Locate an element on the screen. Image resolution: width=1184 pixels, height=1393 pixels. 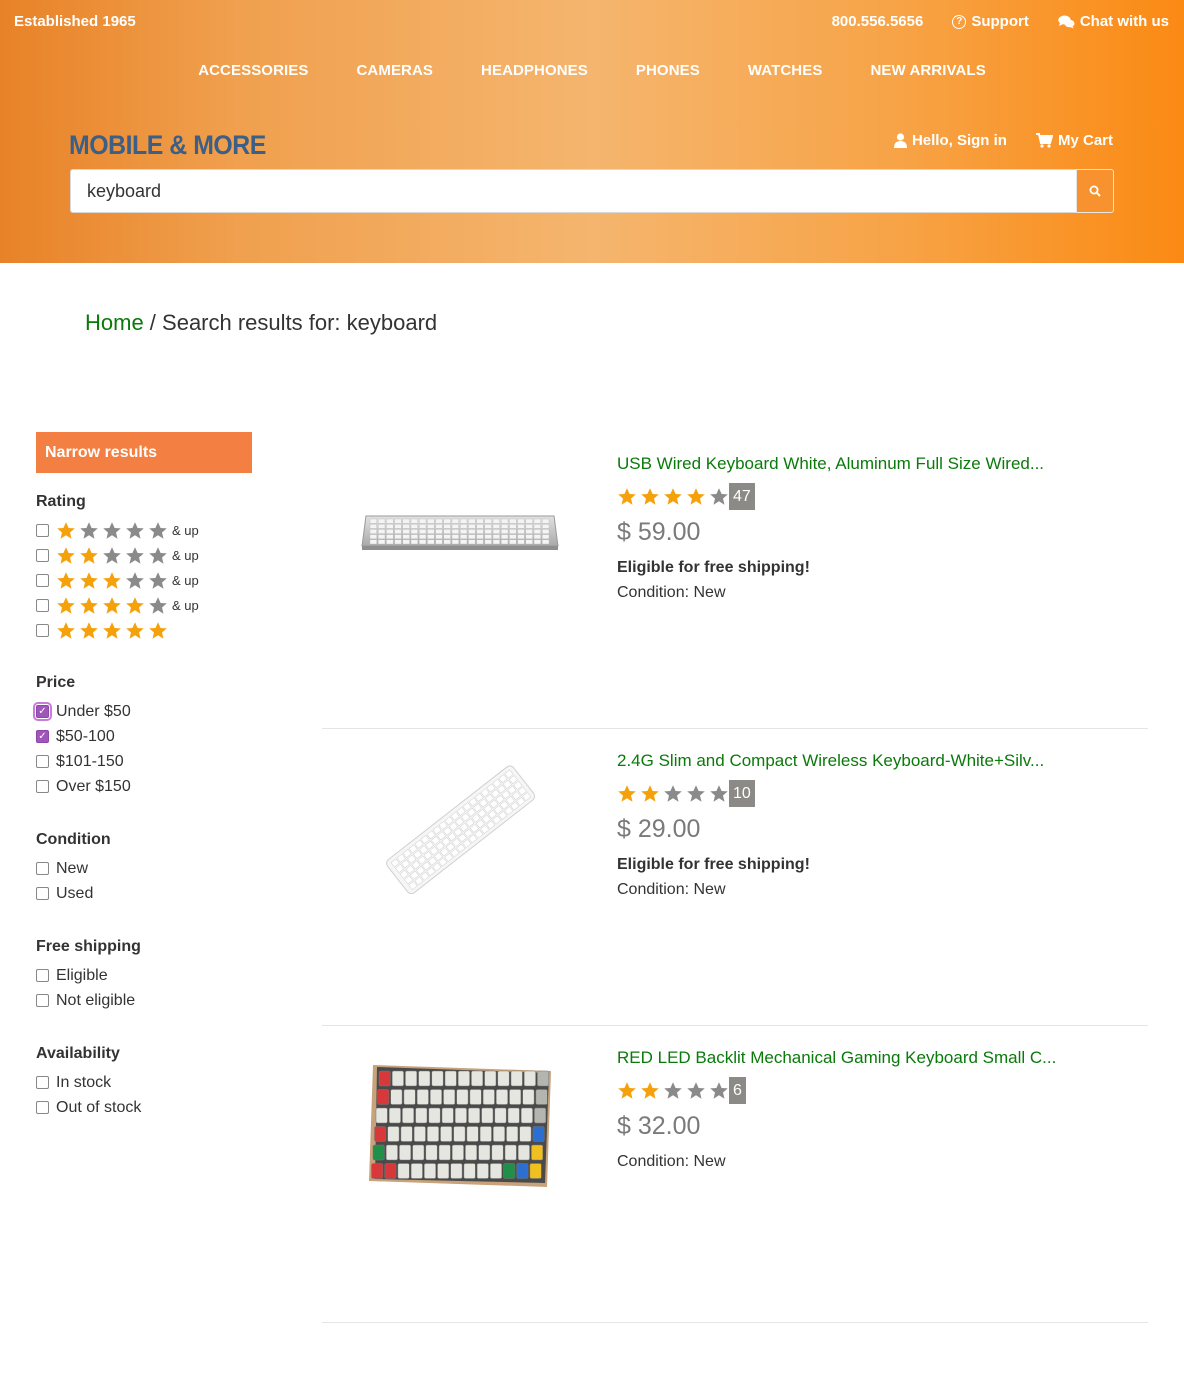
price-option: ✓ $50-100 is located at coordinates (144, 736).